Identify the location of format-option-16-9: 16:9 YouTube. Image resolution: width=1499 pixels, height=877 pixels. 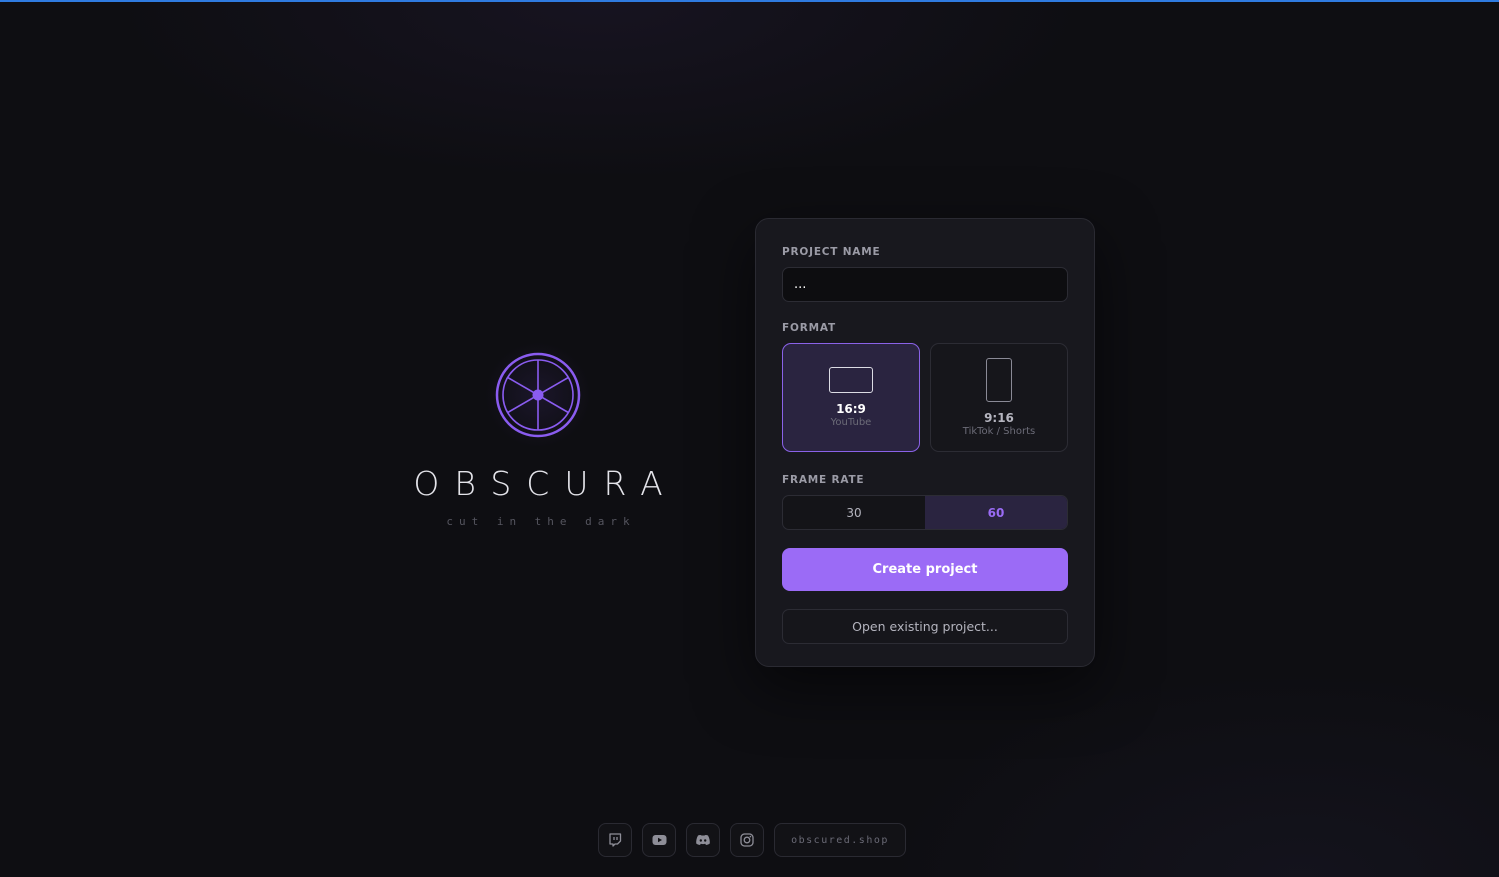
(851, 397).